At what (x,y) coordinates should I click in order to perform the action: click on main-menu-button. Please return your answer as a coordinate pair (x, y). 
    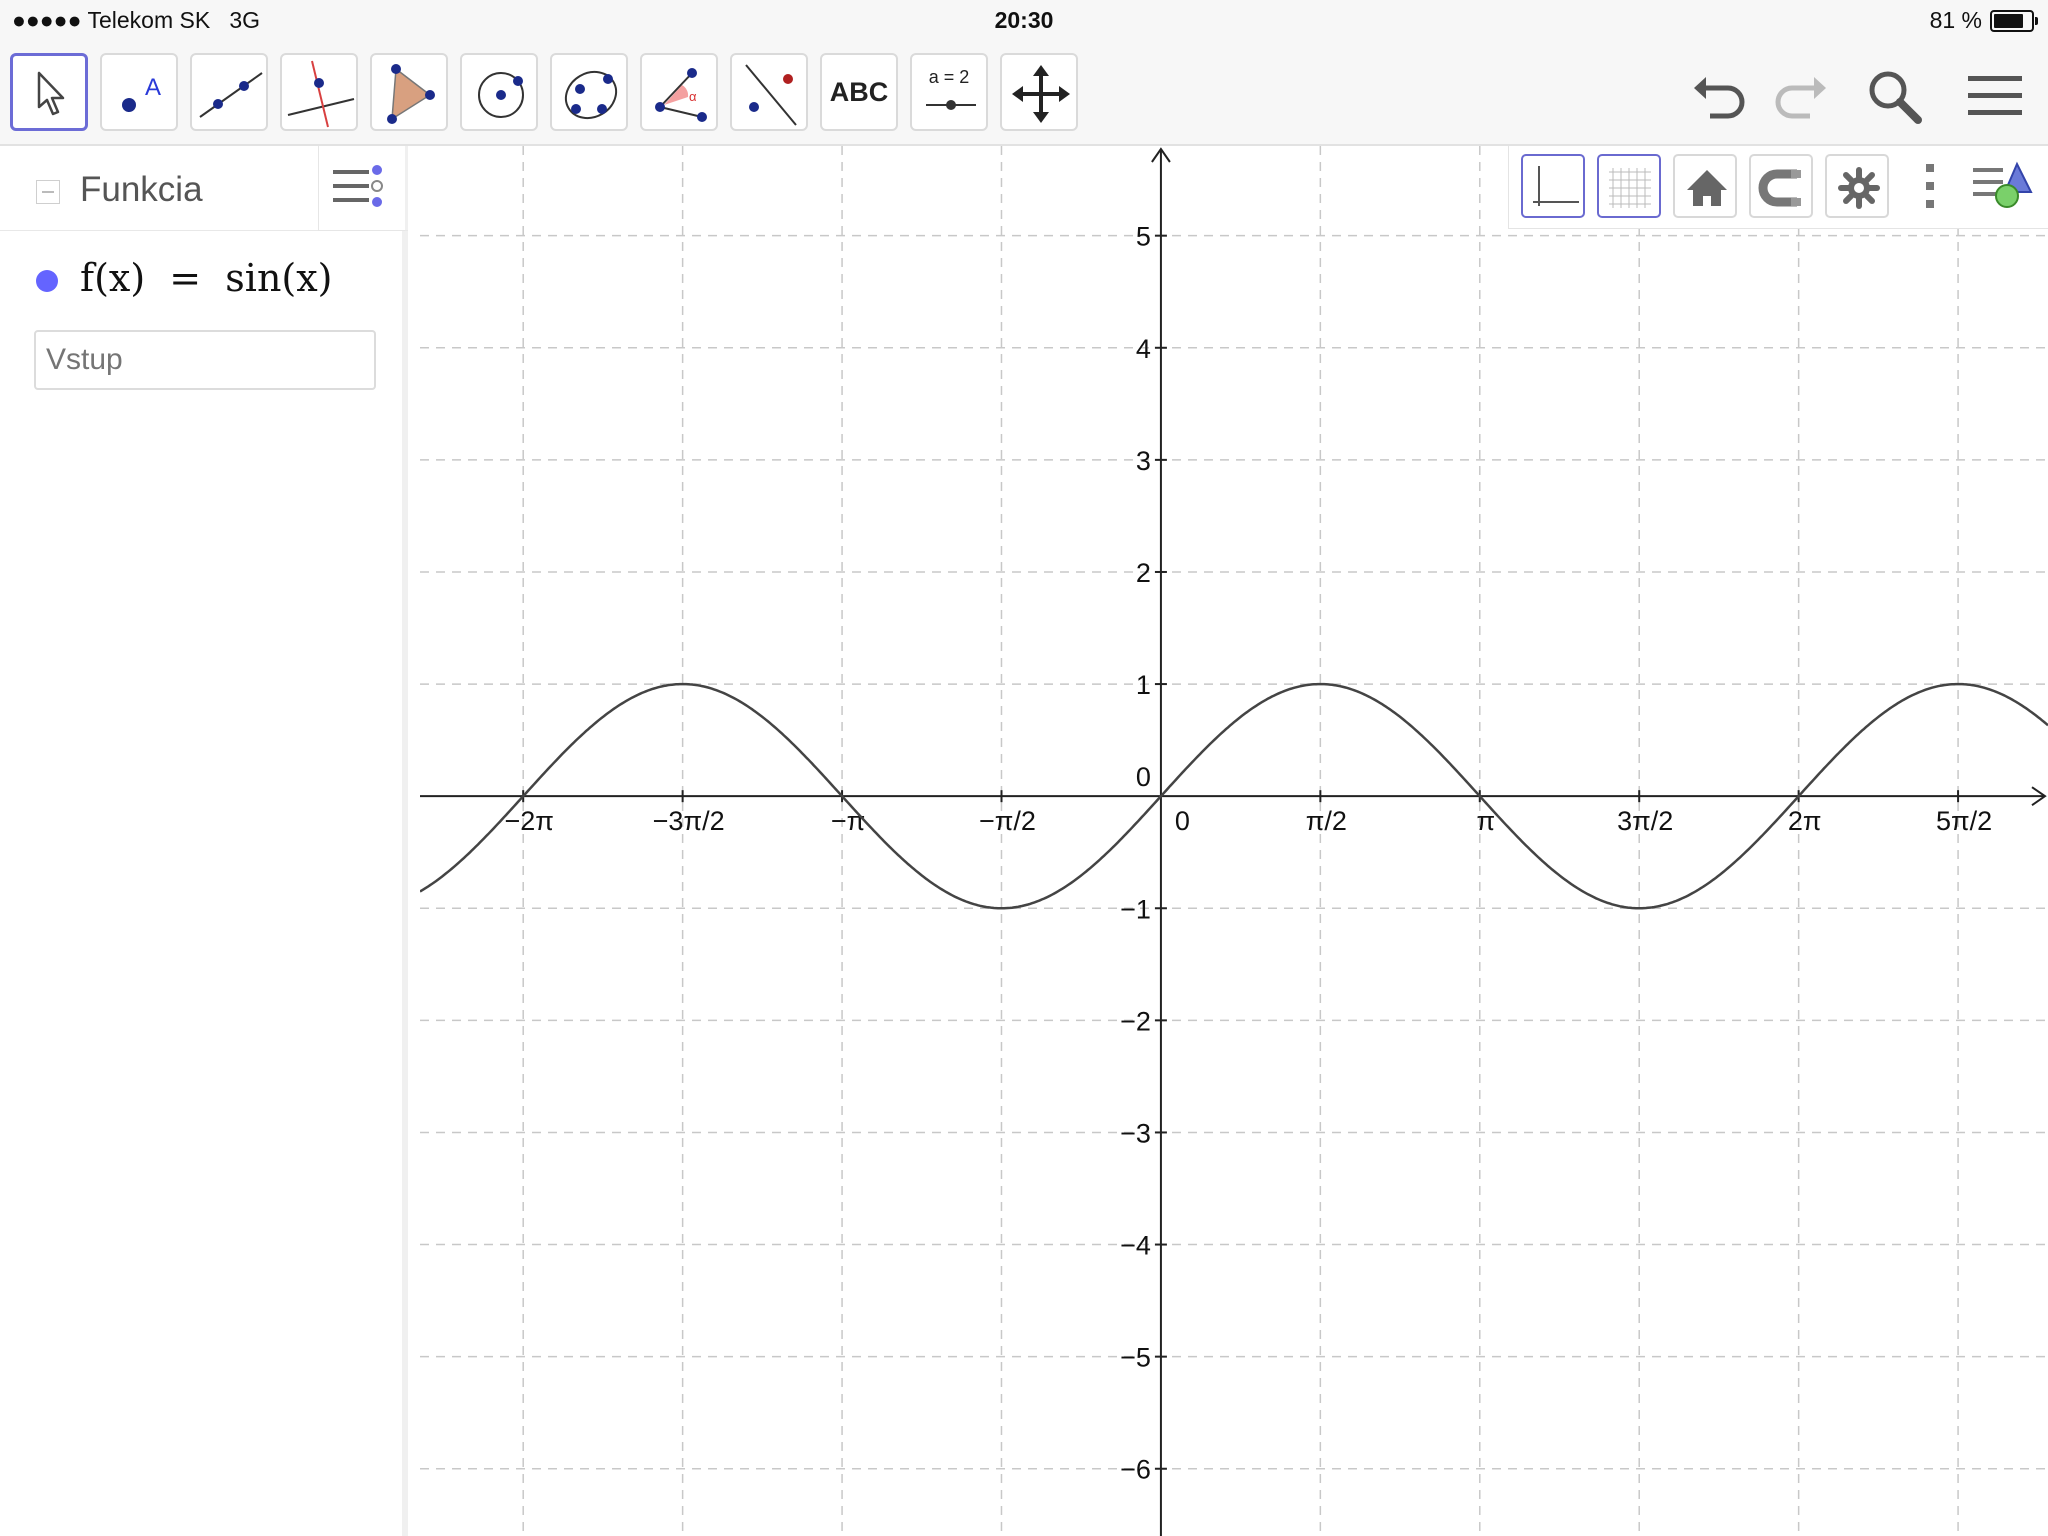
    Looking at the image, I should click on (1994, 96).